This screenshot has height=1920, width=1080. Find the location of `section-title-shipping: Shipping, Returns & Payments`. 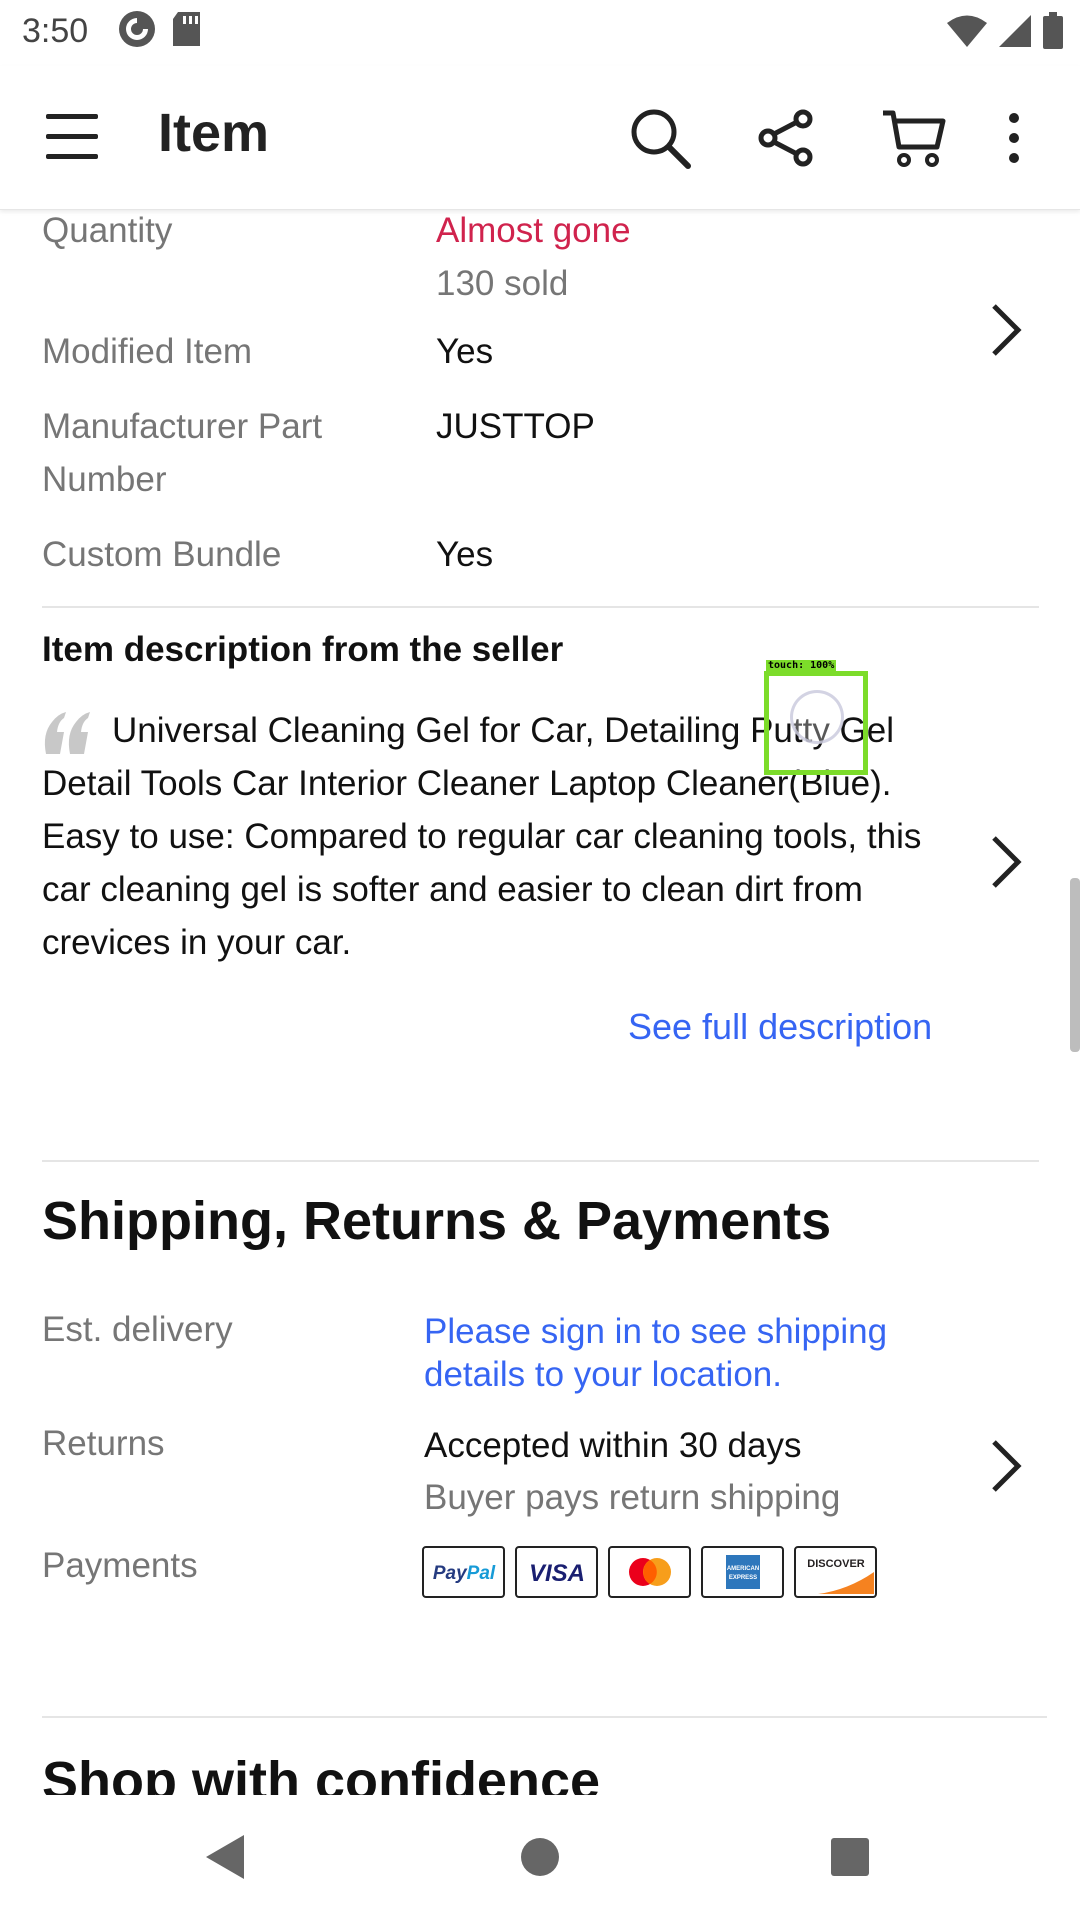

section-title-shipping: Shipping, Returns & Payments is located at coordinates (437, 1221).